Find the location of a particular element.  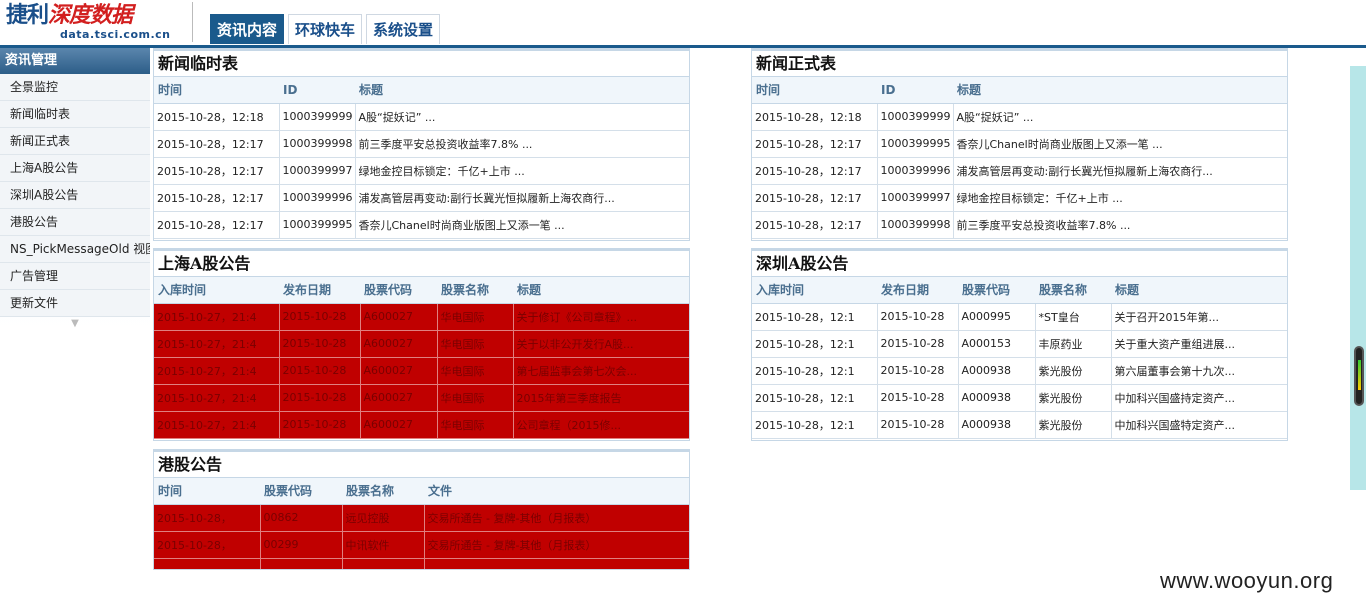

sidebar-item-overview: 全景监控 is located at coordinates (75, 87).